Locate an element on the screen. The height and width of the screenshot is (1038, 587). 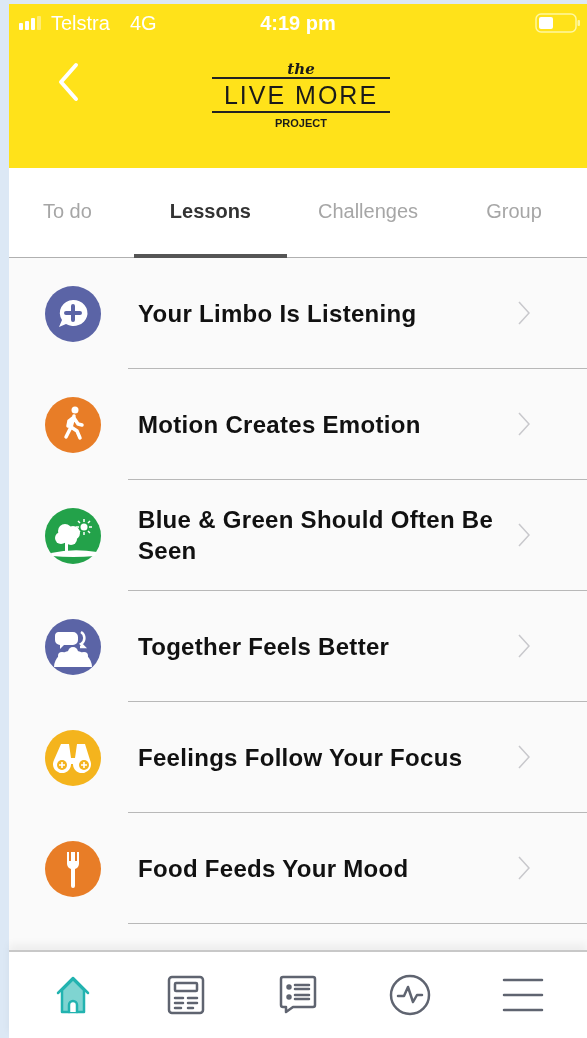
tab: Lessons is located at coordinates (210, 213).